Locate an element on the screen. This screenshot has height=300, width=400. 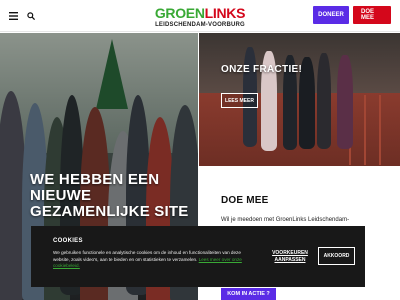
hero-title: WE HEBBEN EEN NIEUWE GEZAMENLIJKE SITE is located at coordinates (110, 196).